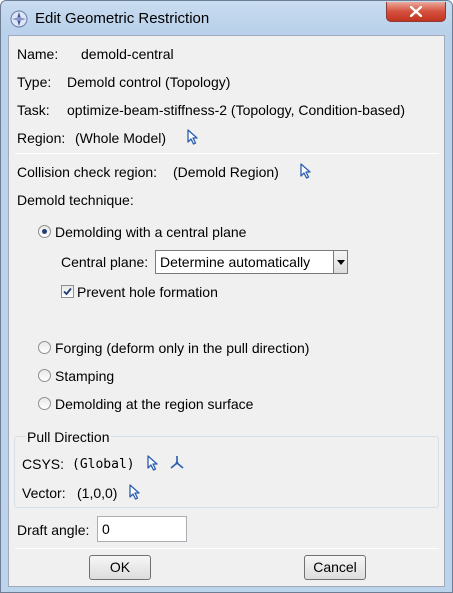 Image resolution: width=453 pixels, height=593 pixels. I want to click on central-plane-value: Determine automatically, so click(235, 262).